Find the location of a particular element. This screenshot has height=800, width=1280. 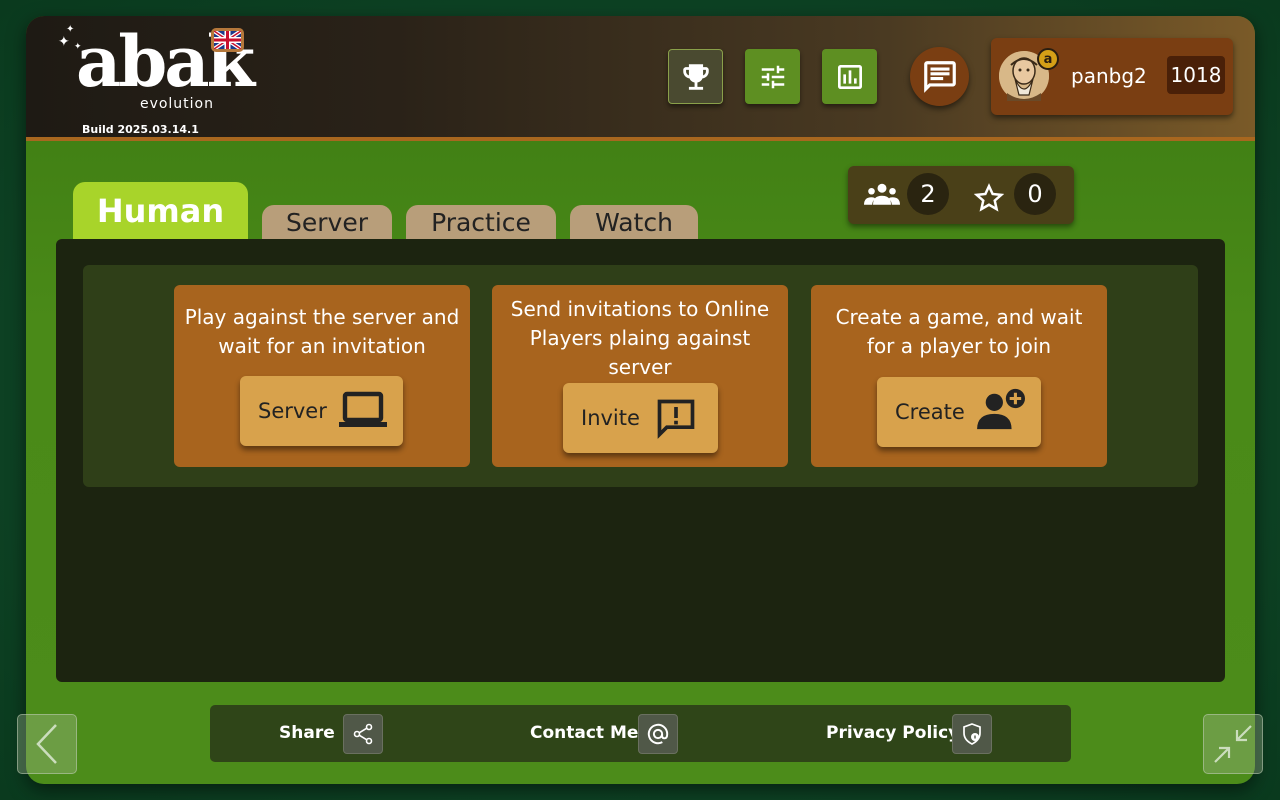

share-icon is located at coordinates (363, 734).